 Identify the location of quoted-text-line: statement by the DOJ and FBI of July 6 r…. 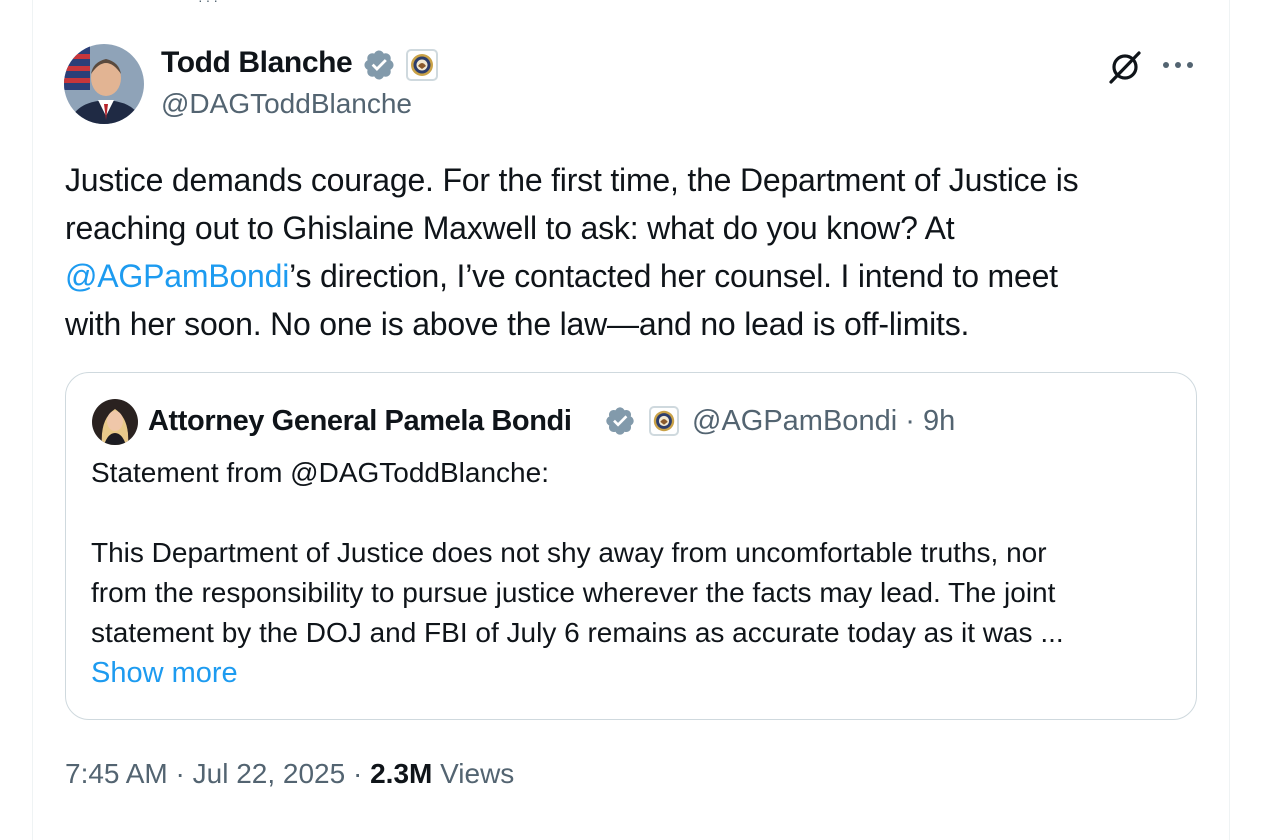
(577, 632).